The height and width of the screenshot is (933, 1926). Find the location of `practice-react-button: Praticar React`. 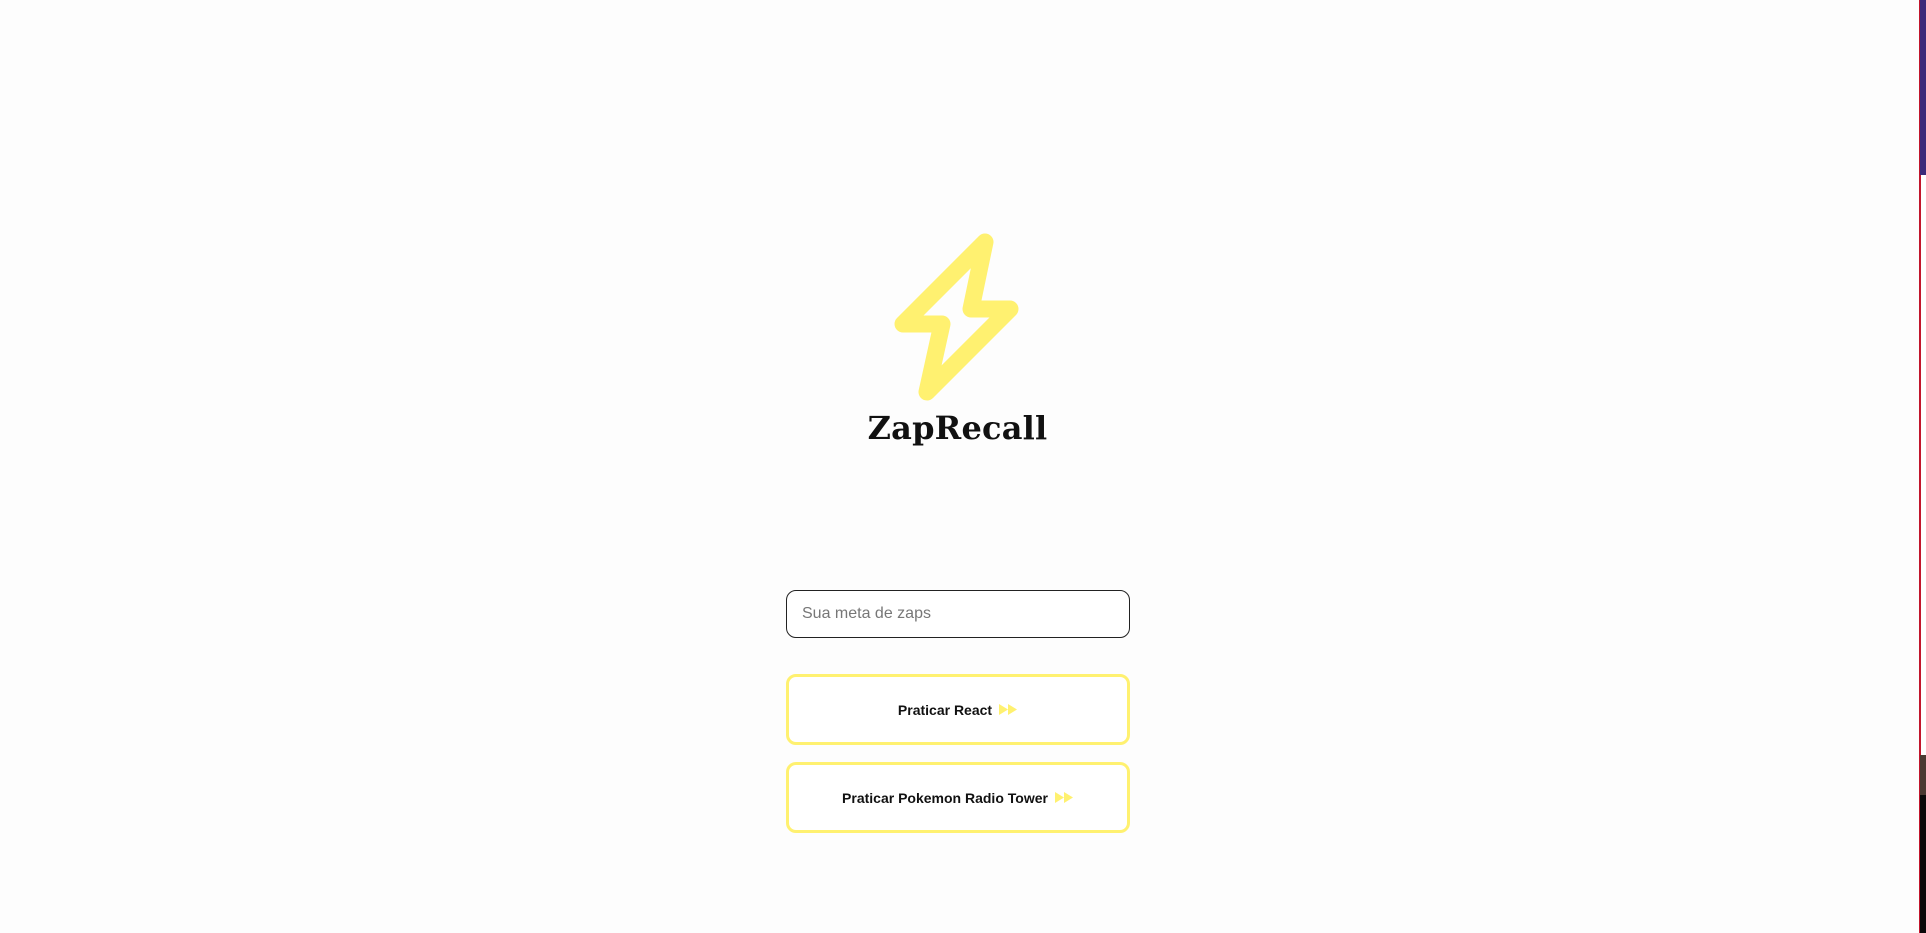

practice-react-button: Praticar React is located at coordinates (958, 709).